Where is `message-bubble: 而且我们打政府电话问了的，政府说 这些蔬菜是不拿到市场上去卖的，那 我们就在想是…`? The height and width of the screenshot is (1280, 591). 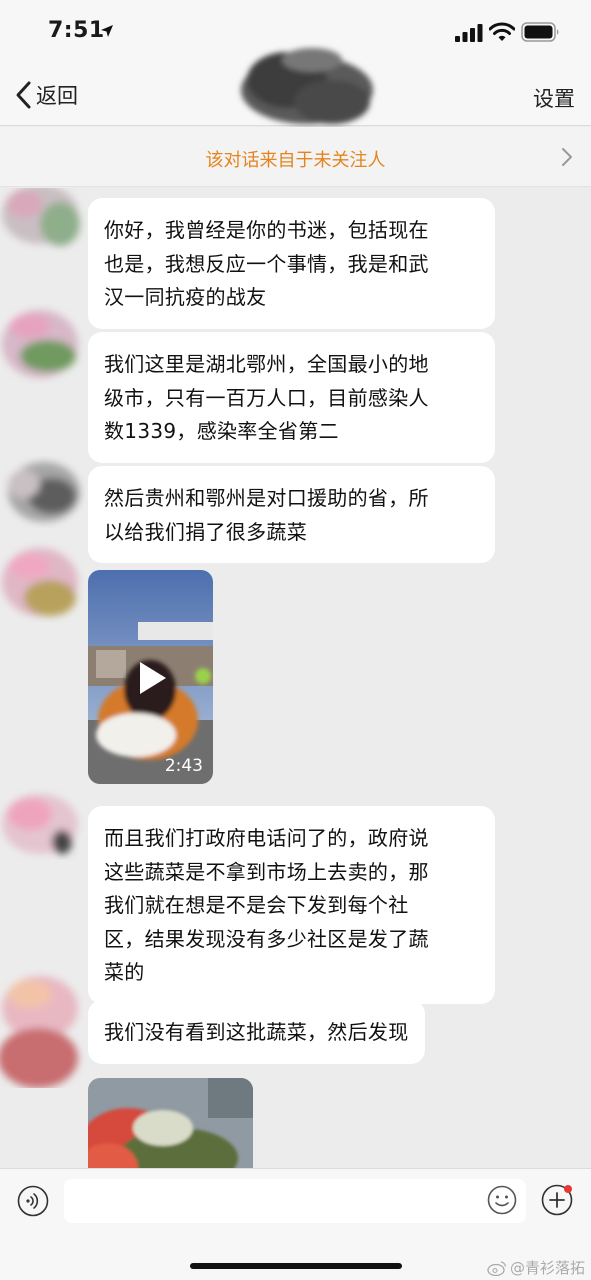 message-bubble: 而且我们打政府电话问了的，政府说 这些蔬菜是不拿到市场上去卖的，那 我们就在想是… is located at coordinates (291, 905).